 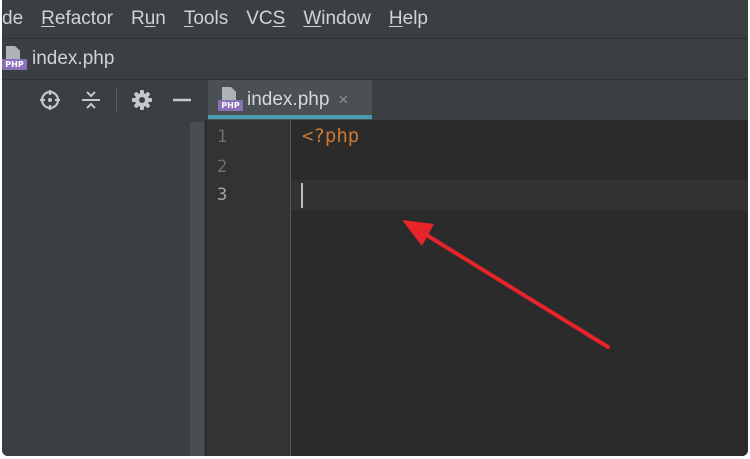 I want to click on red-arrow-icon, so click(x=506, y=284).